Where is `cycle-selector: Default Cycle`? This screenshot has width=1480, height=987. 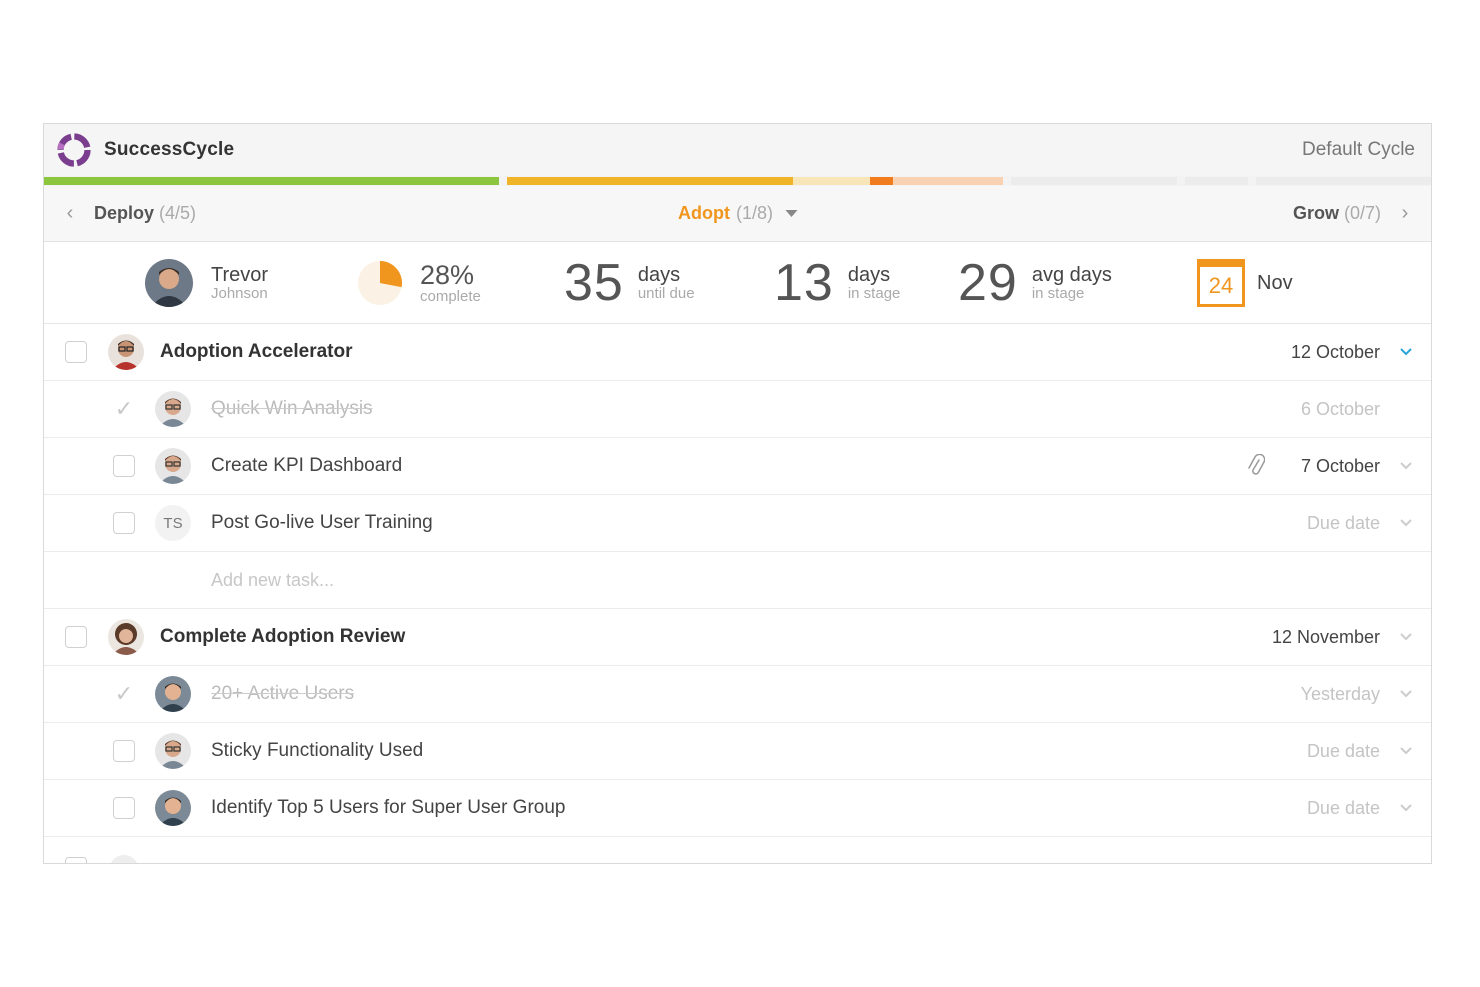 cycle-selector: Default Cycle is located at coordinates (1358, 150).